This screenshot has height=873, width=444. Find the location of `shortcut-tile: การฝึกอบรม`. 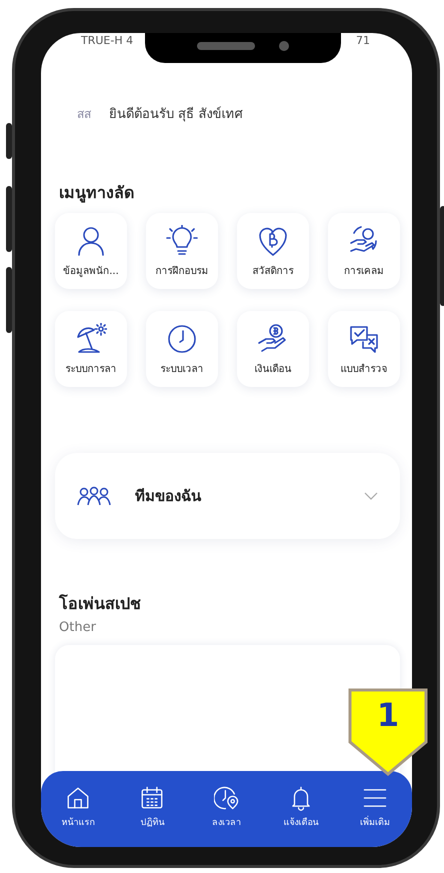

shortcut-tile: การฝึกอบรม is located at coordinates (182, 251).